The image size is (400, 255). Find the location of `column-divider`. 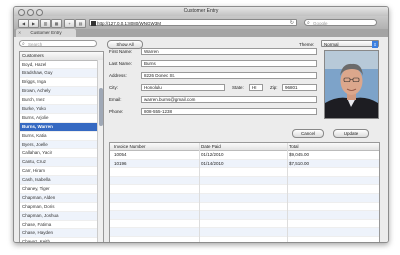

column-divider is located at coordinates (287, 192).